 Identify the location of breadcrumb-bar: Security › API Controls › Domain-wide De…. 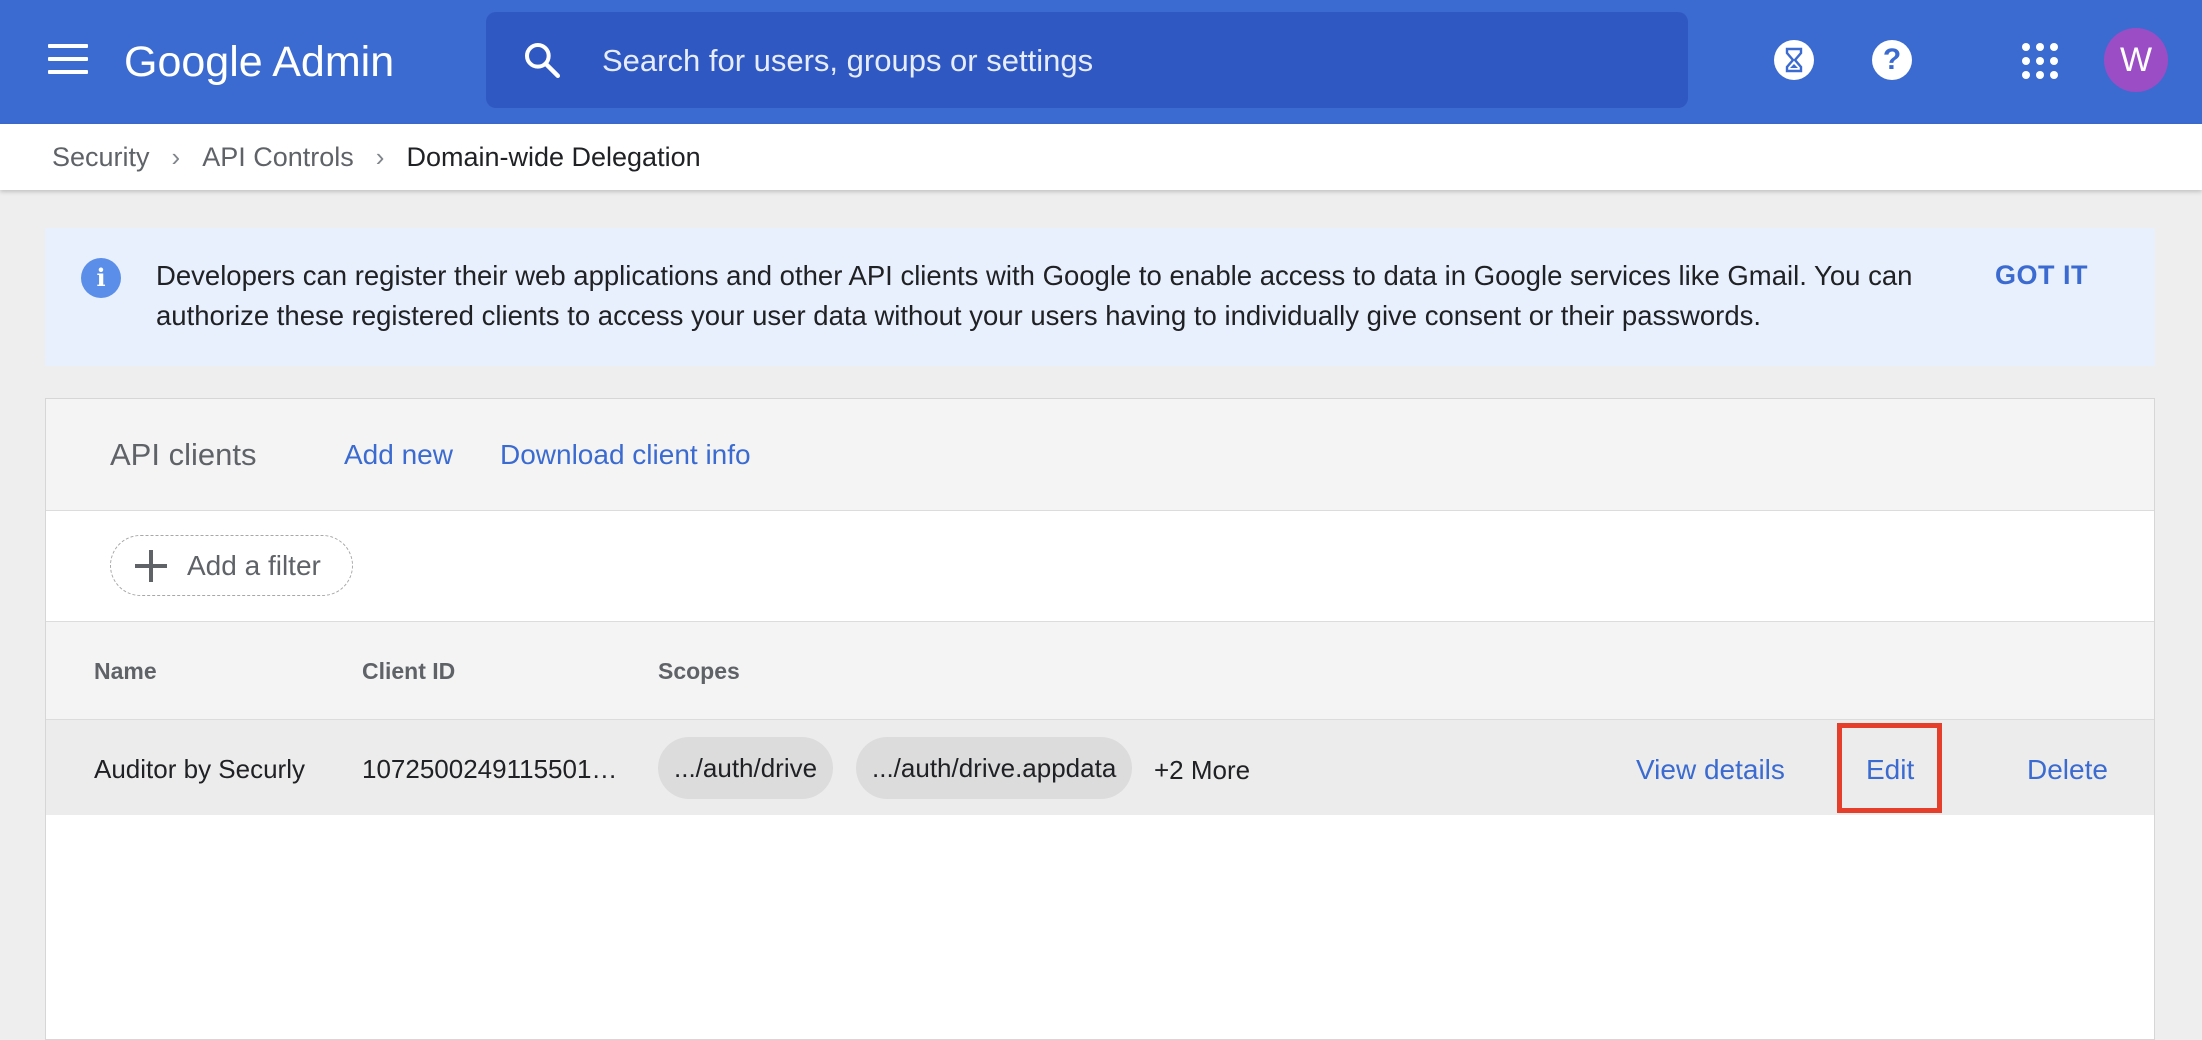
(1101, 157).